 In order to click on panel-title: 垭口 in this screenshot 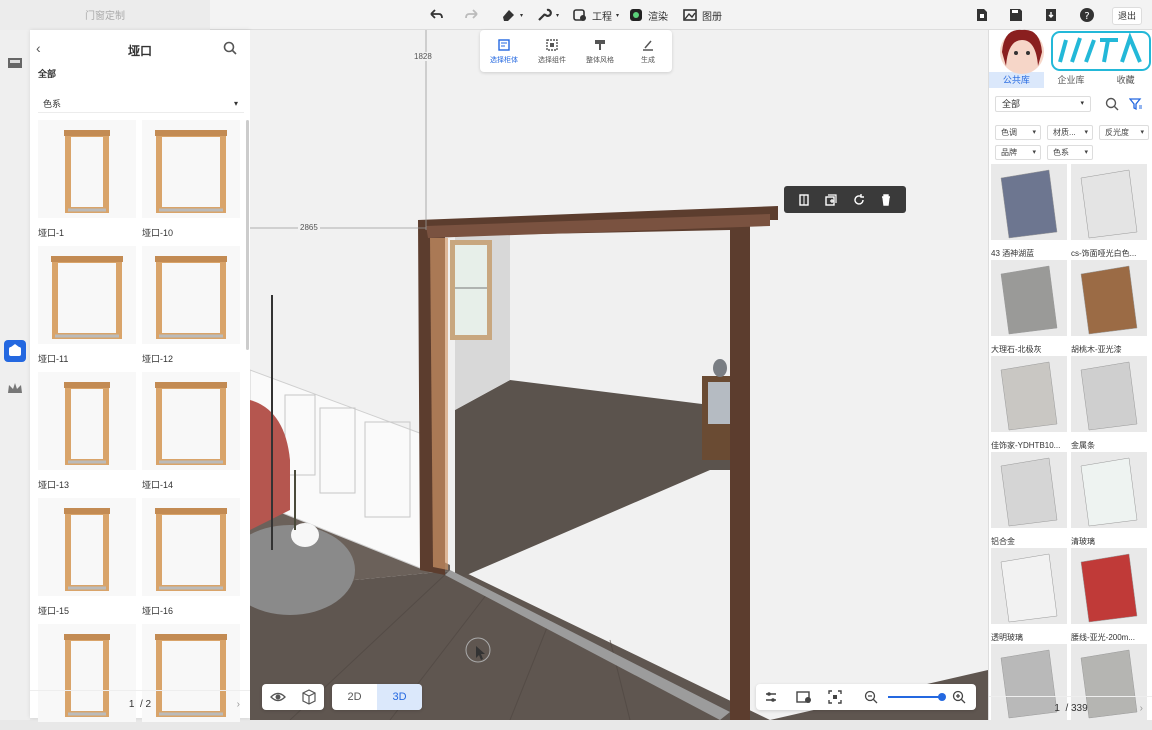, I will do `click(139, 51)`.